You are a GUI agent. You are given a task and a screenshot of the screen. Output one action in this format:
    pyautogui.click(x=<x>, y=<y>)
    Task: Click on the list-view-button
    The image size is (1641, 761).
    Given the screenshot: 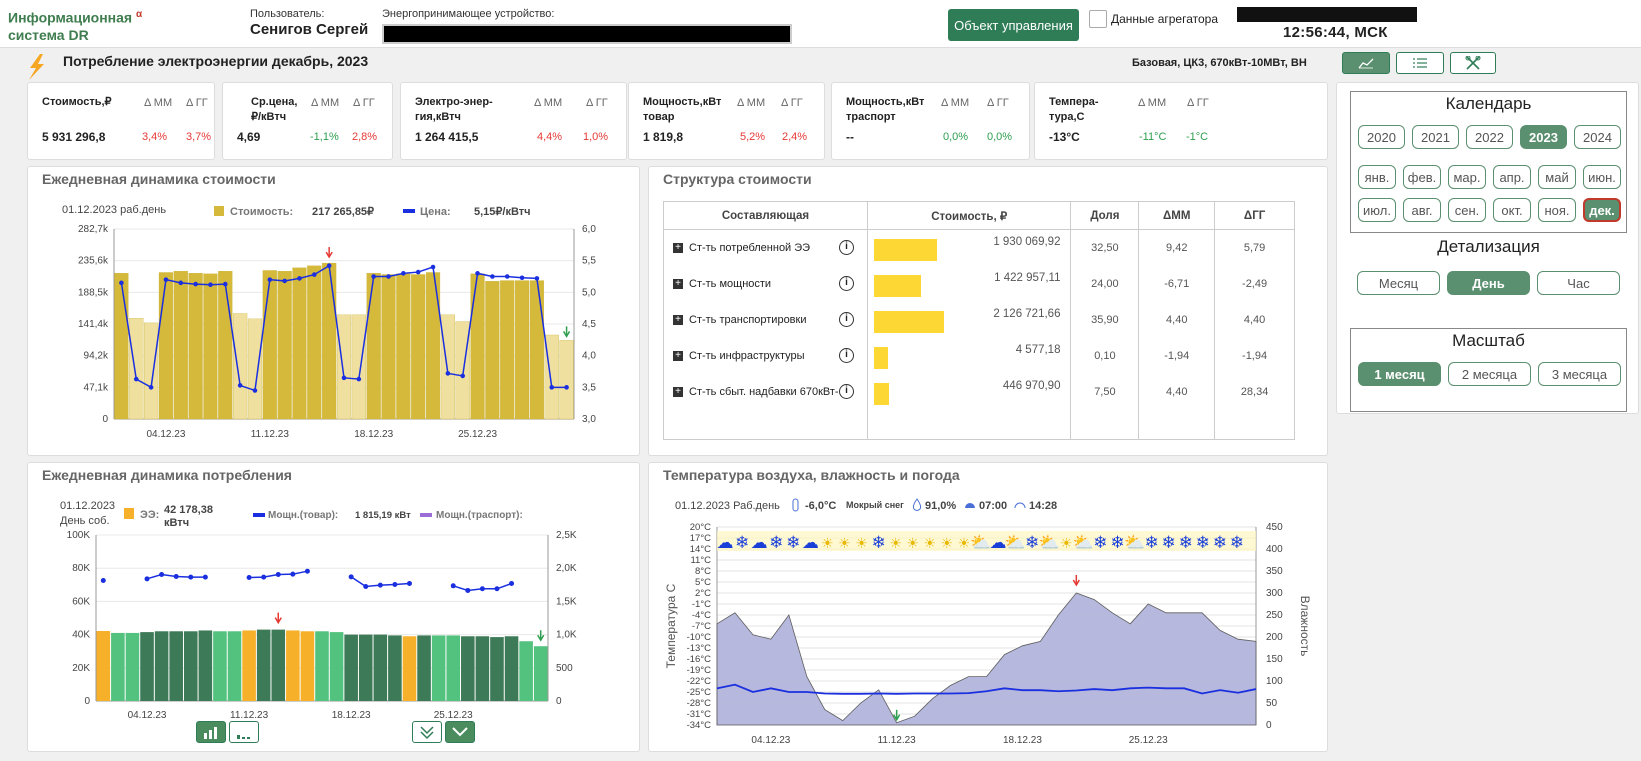 What is the action you would take?
    pyautogui.click(x=1420, y=63)
    